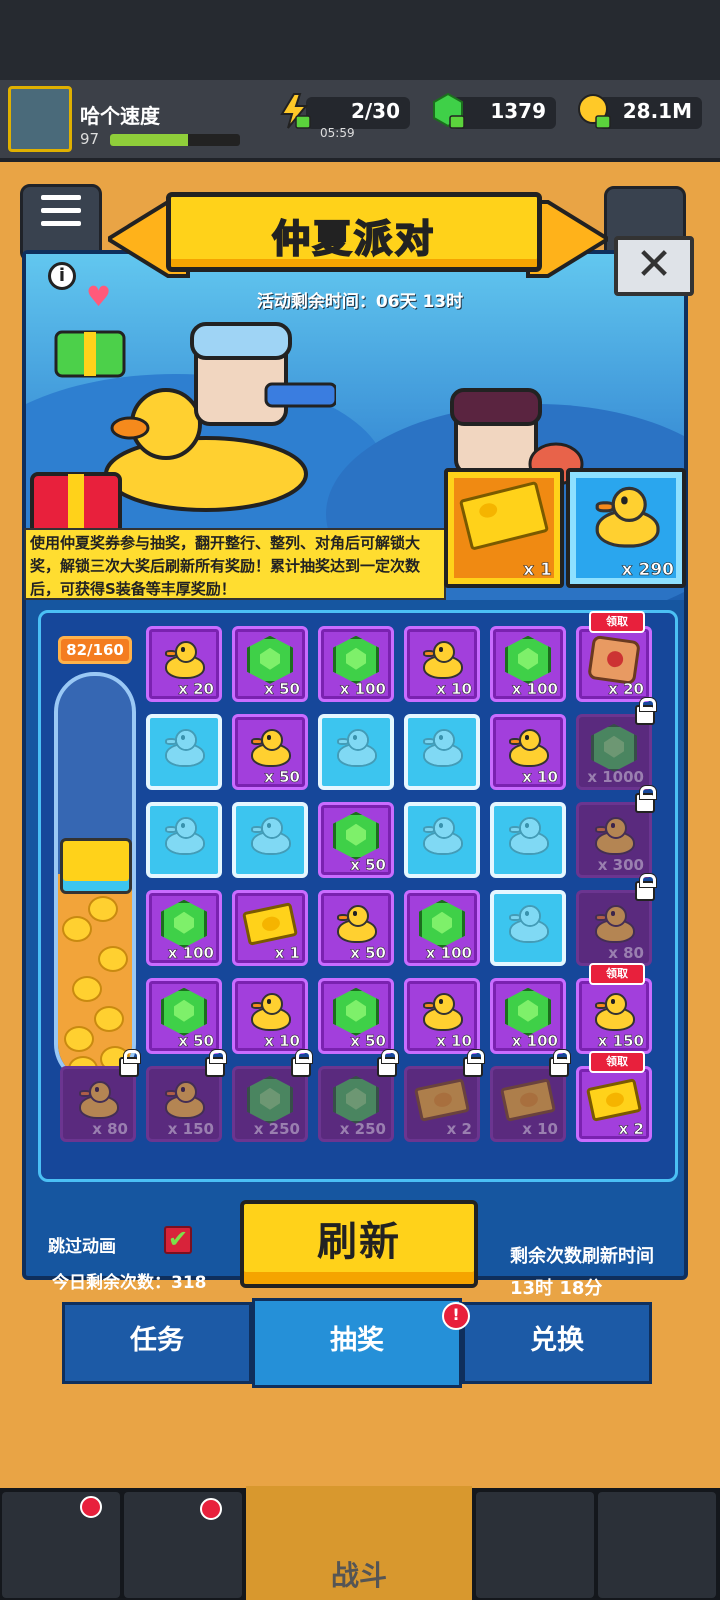 The height and width of the screenshot is (1600, 720). Describe the element at coordinates (183, 1545) in the screenshot. I see `nav-equipment` at that location.